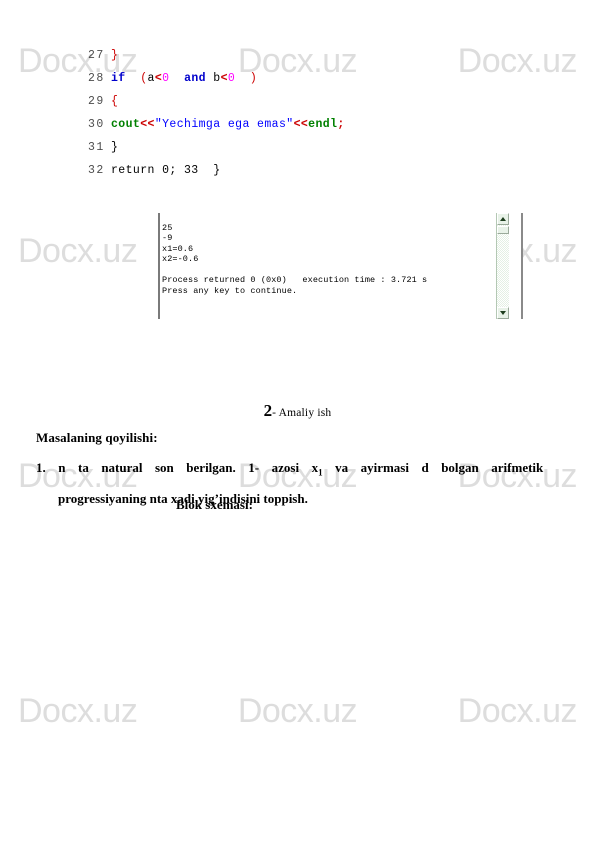 The height and width of the screenshot is (842, 595). Describe the element at coordinates (297, 78) in the screenshot. I see `code-line: 28 if (a<0 and b<0 )` at that location.